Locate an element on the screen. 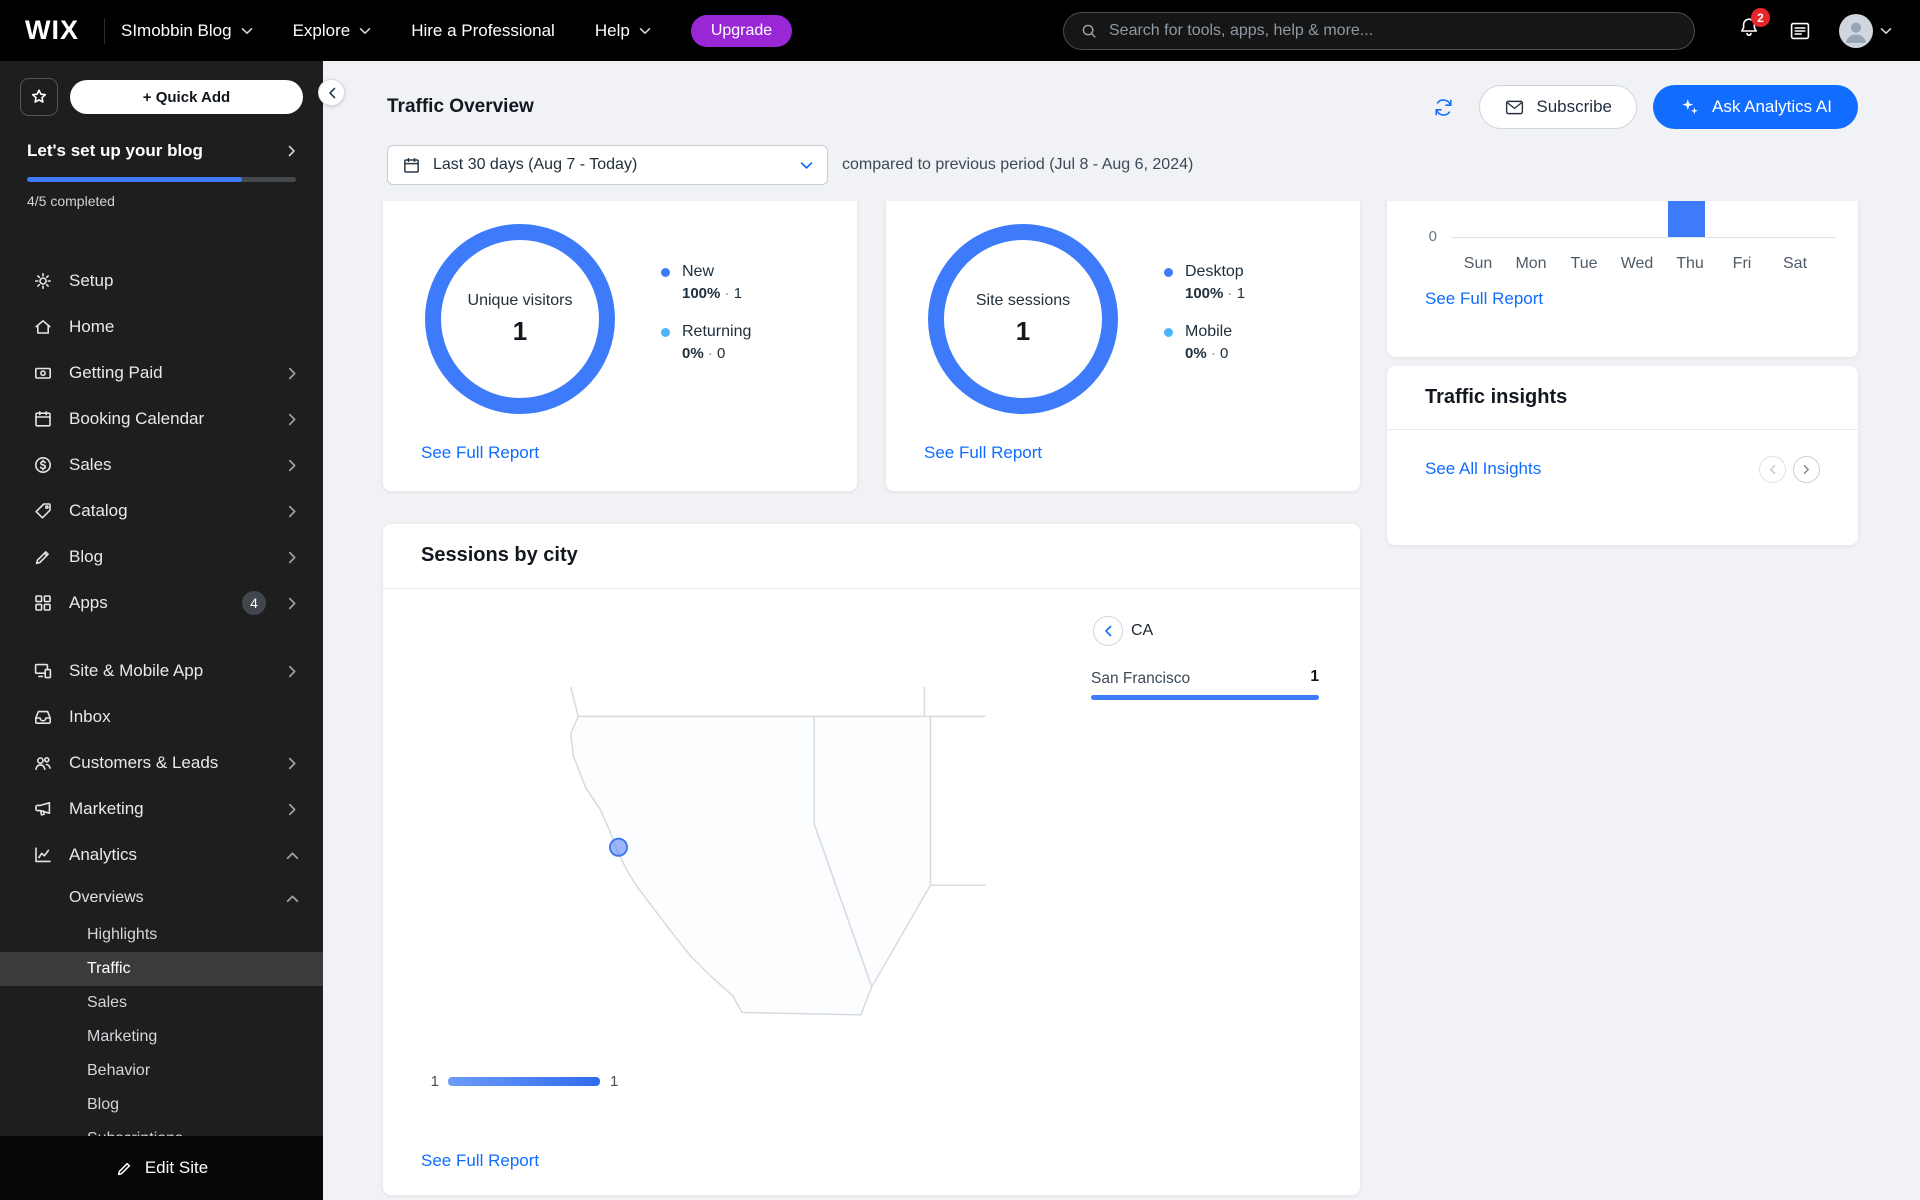 The height and width of the screenshot is (1200, 1920). scale-min-label: 1 is located at coordinates (434, 1081).